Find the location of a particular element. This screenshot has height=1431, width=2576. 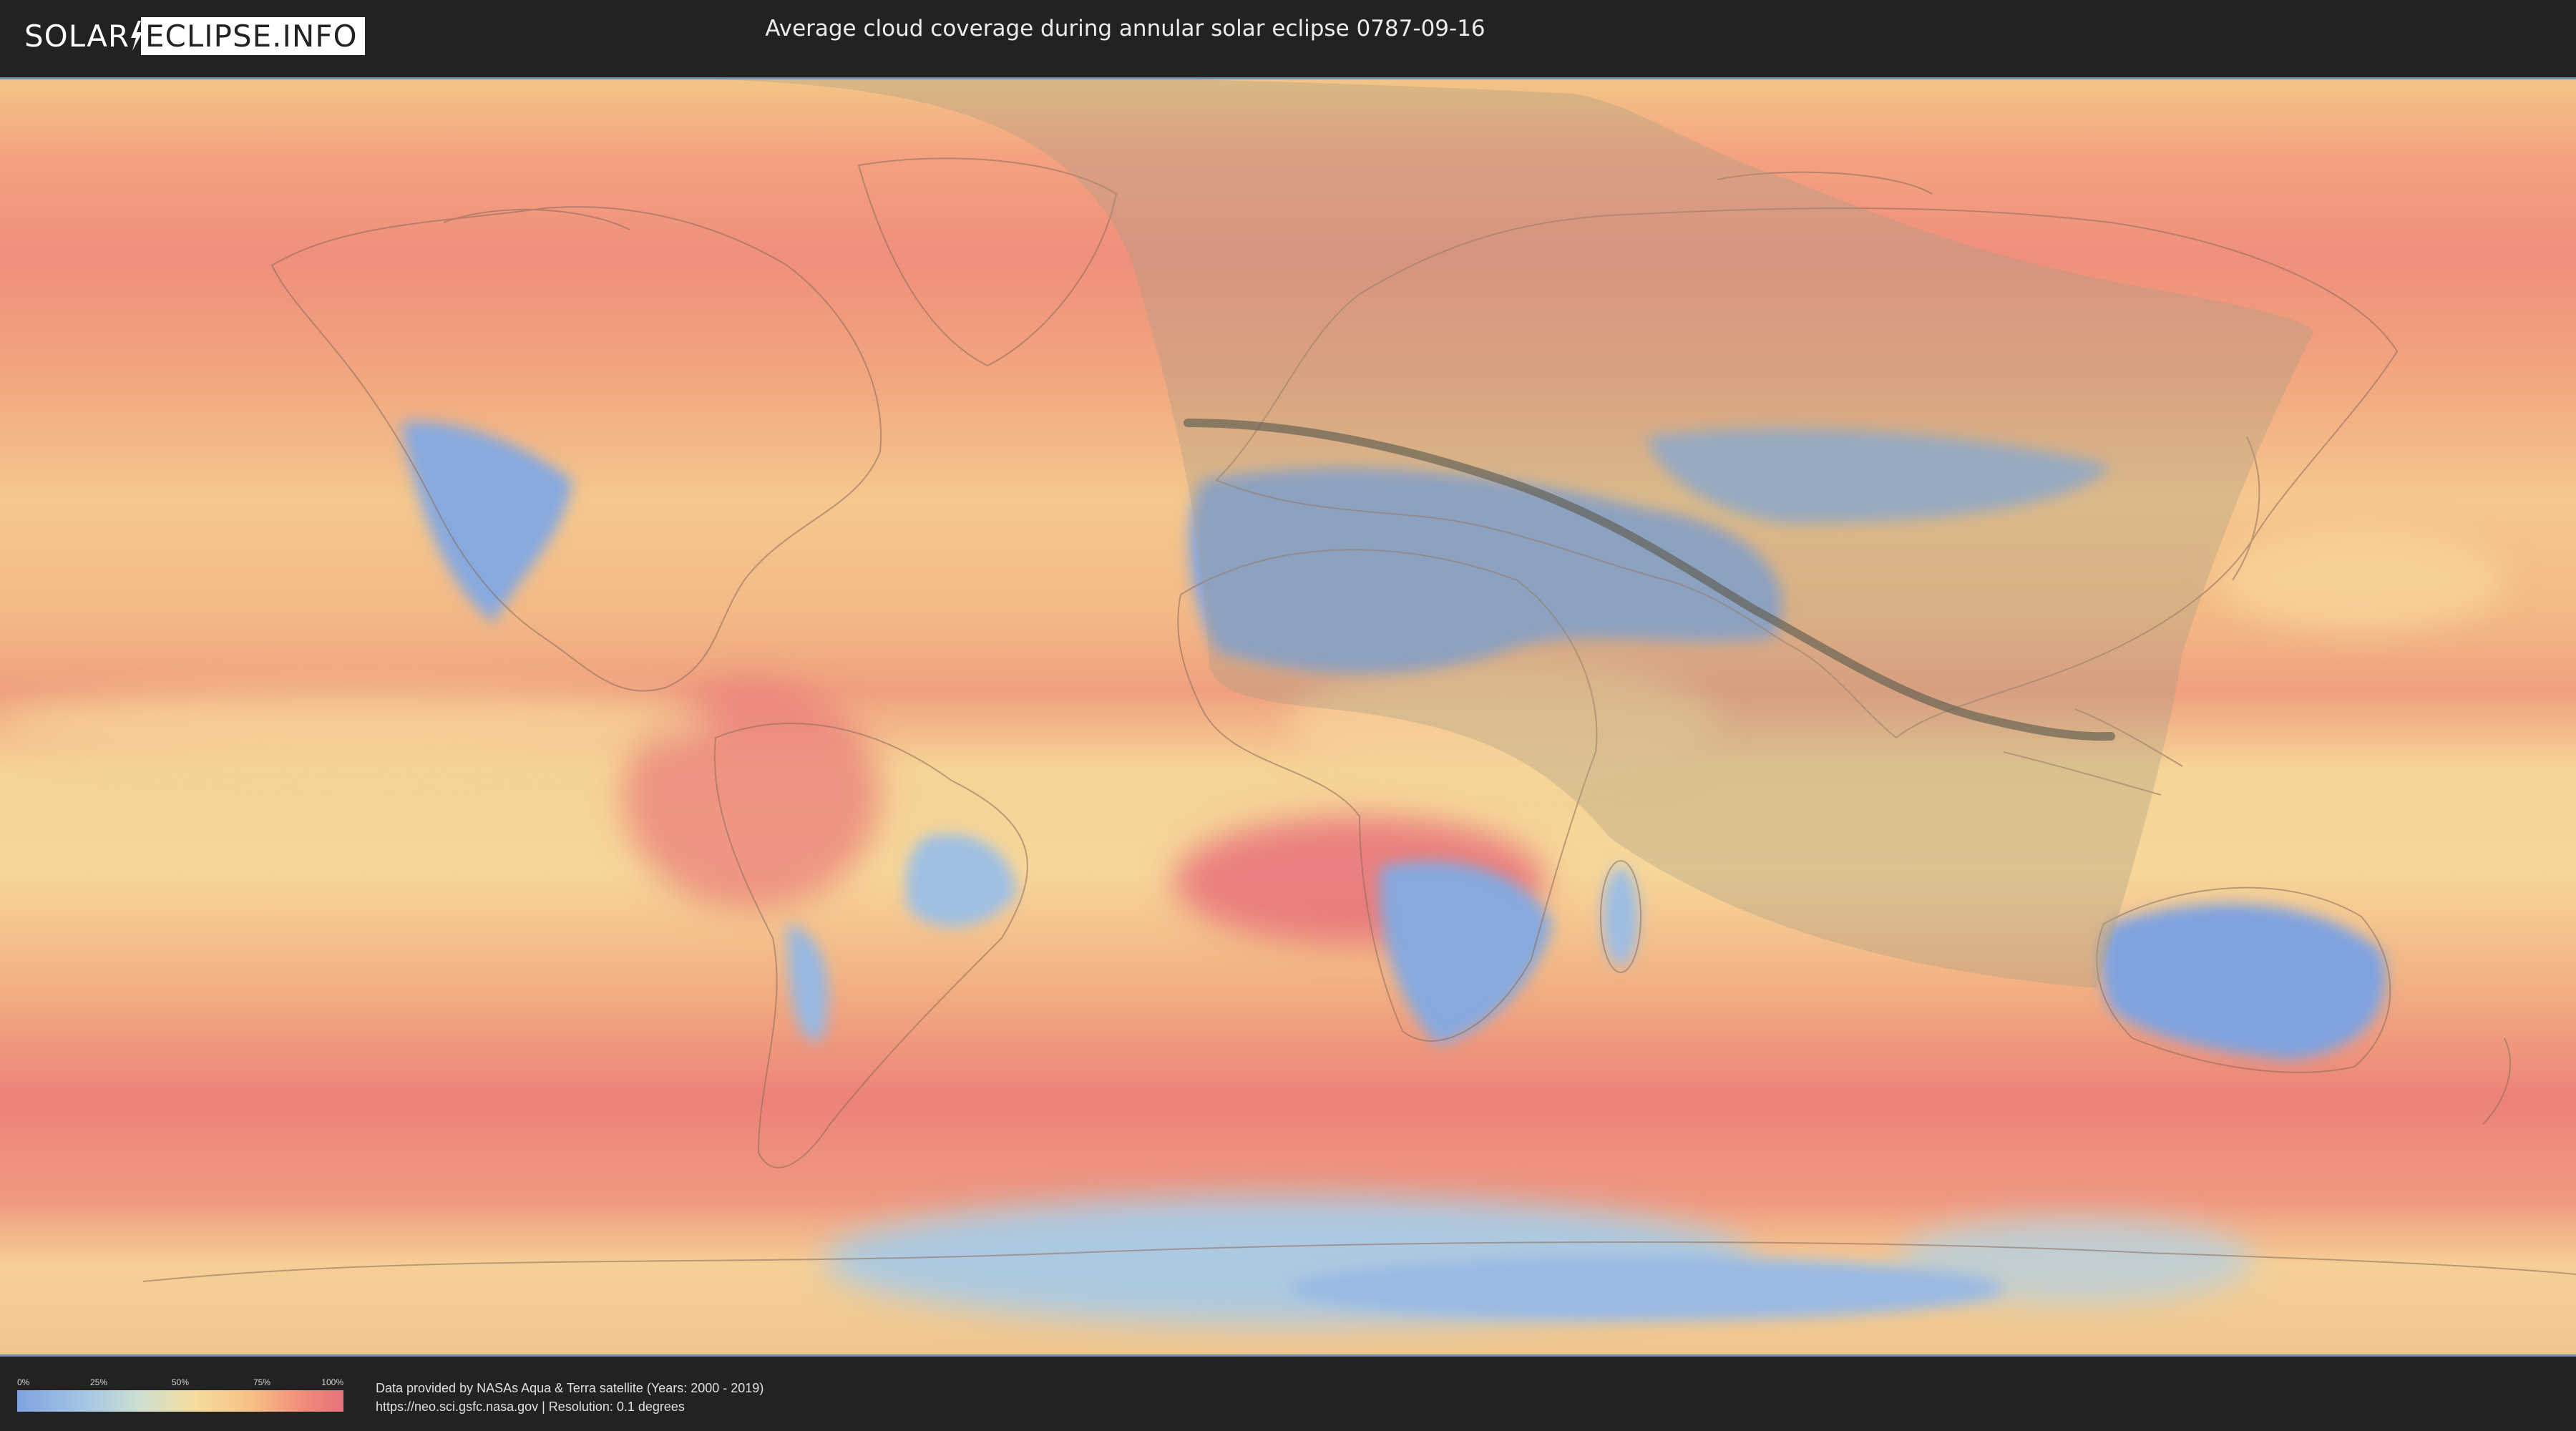

lightning-bolt-icon is located at coordinates (136, 36).